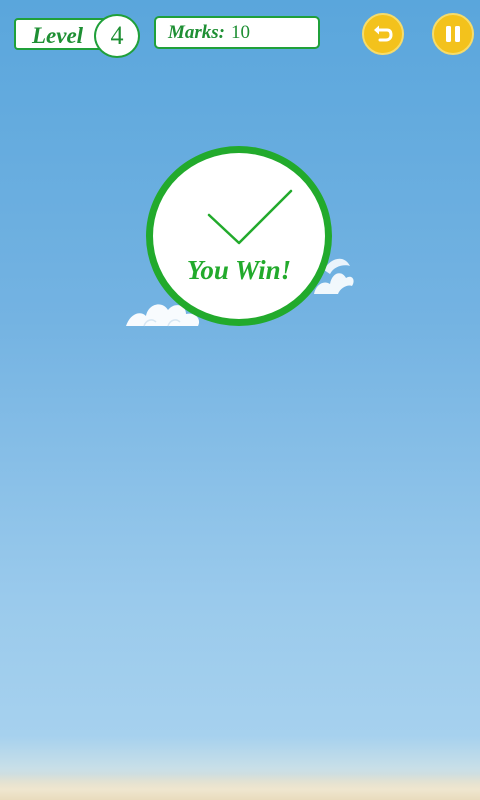  I want to click on marks-panel: Marks: 10, so click(237, 32).